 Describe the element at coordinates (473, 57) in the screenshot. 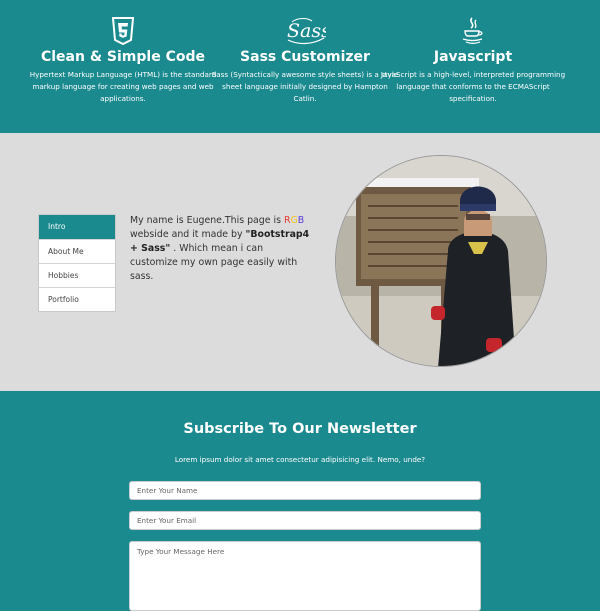

I see `feature-title: Javascript` at that location.